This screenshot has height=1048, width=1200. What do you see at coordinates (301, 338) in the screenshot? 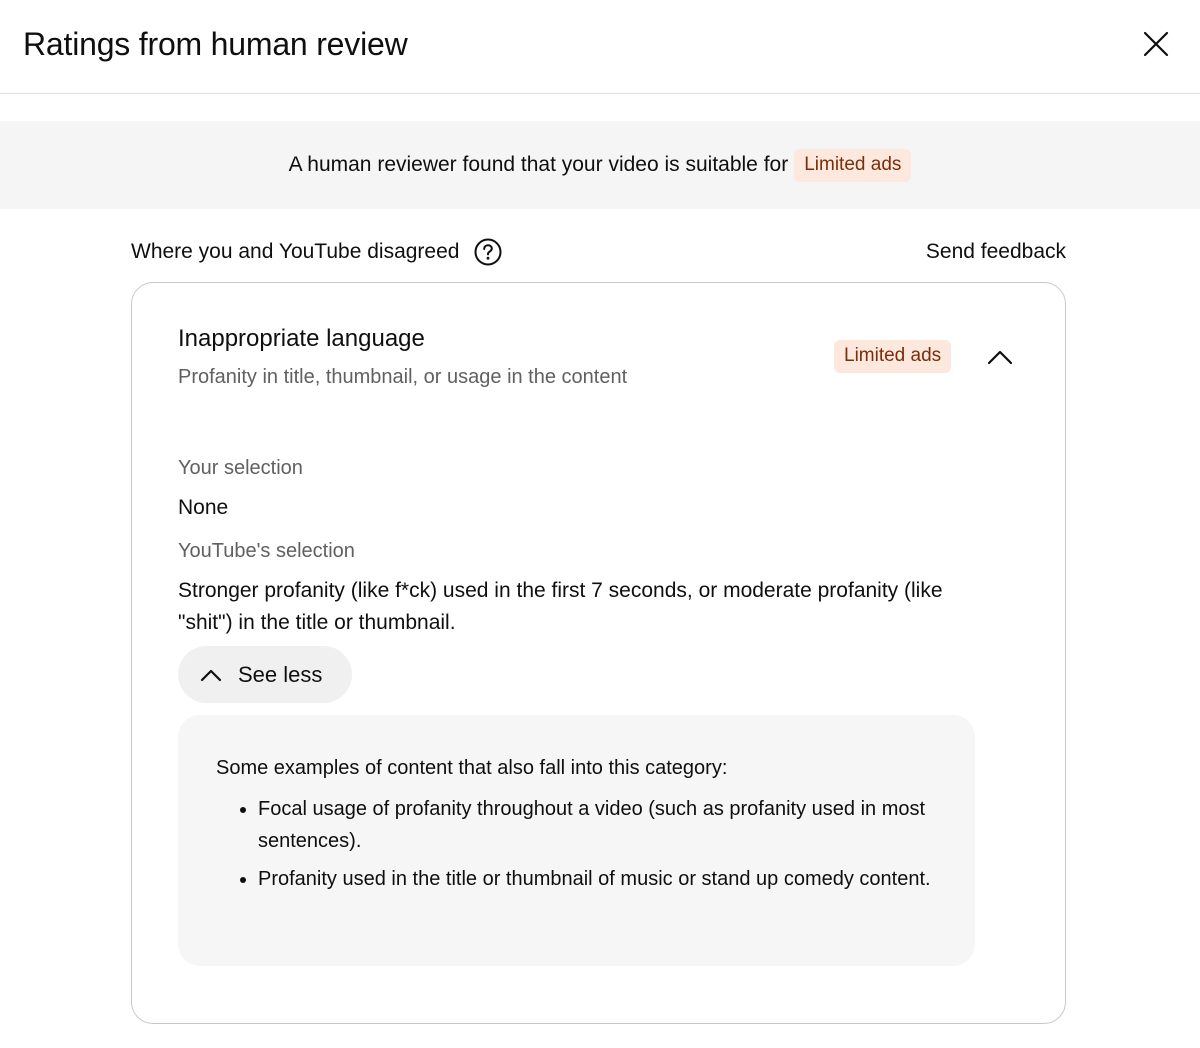
I see `category-title: Inappropriate language` at bounding box center [301, 338].